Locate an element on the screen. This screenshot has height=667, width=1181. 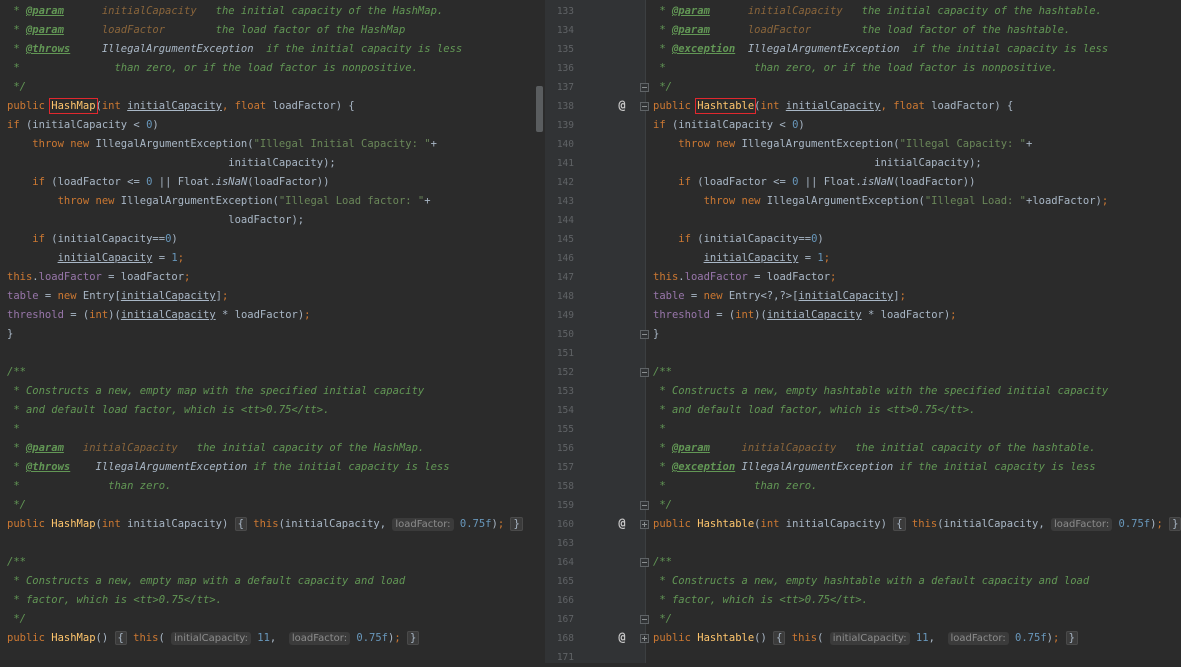
line-number: 134 is located at coordinates (565, 30).